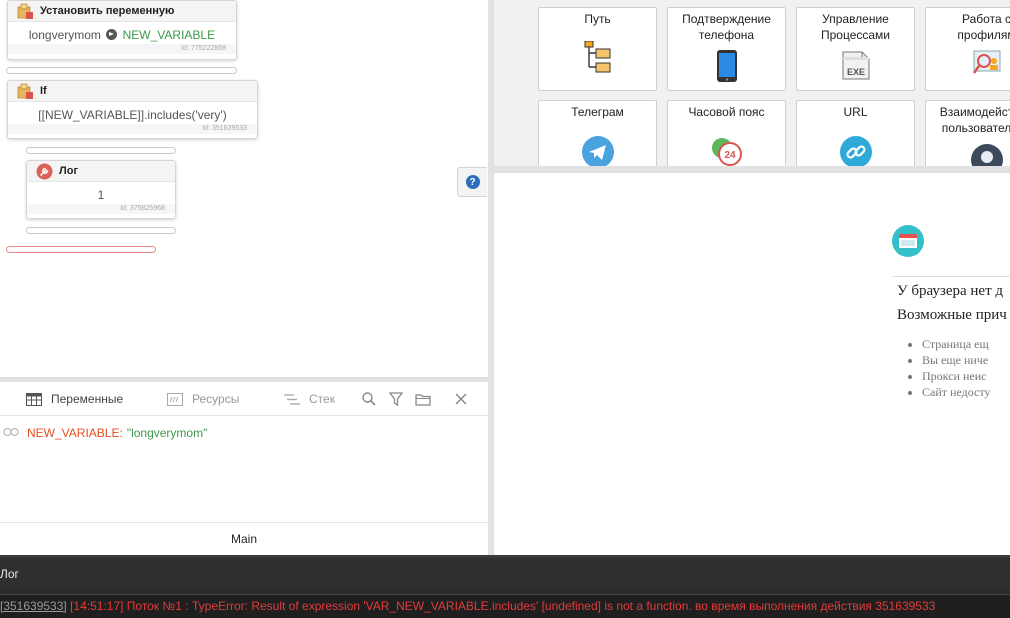  What do you see at coordinates (33, 606) in the screenshot?
I see `log-action-link: [351639533]` at bounding box center [33, 606].